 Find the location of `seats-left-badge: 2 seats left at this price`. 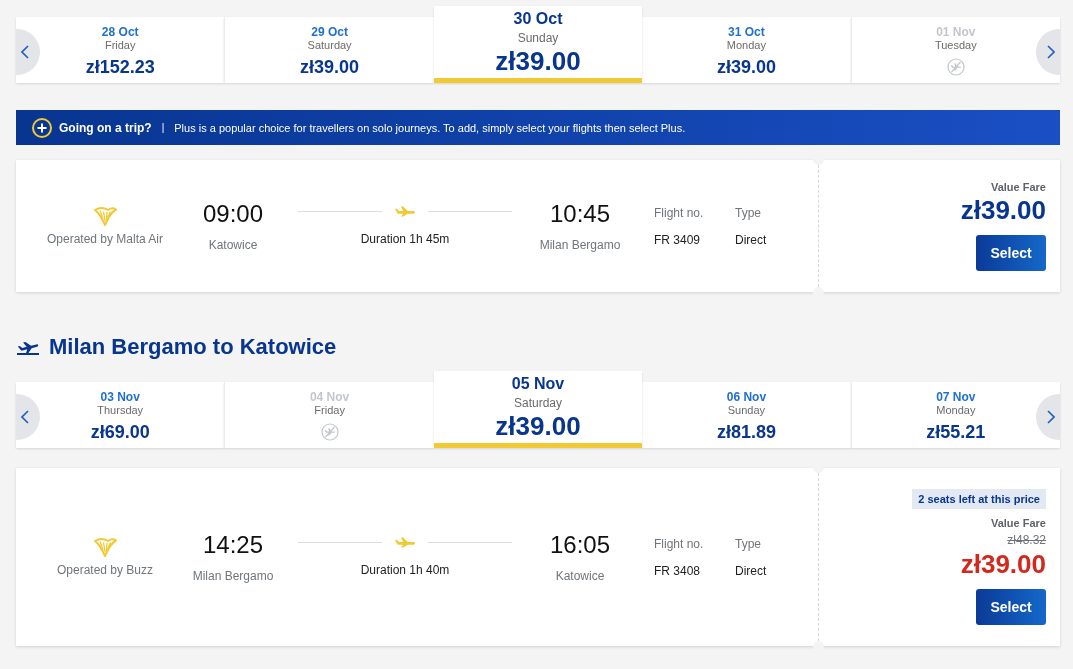

seats-left-badge: 2 seats left at this price is located at coordinates (979, 499).